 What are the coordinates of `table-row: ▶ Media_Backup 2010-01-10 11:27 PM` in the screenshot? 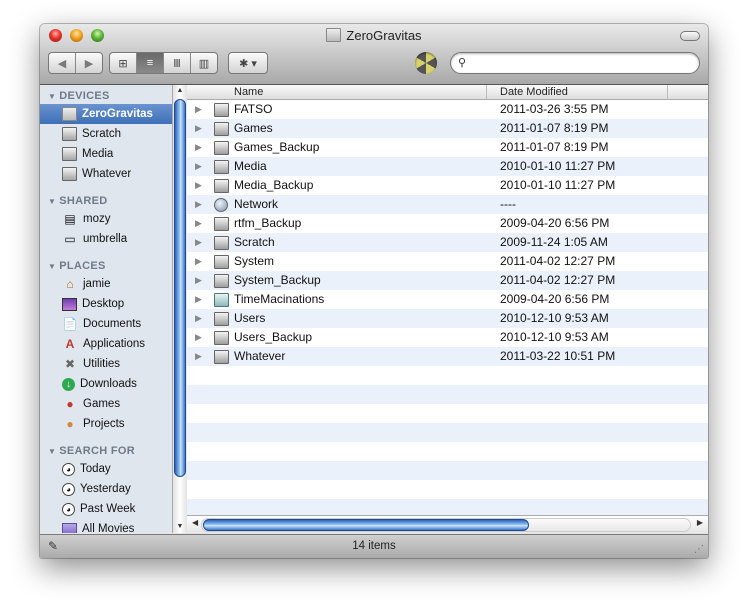 It's located at (447, 185).